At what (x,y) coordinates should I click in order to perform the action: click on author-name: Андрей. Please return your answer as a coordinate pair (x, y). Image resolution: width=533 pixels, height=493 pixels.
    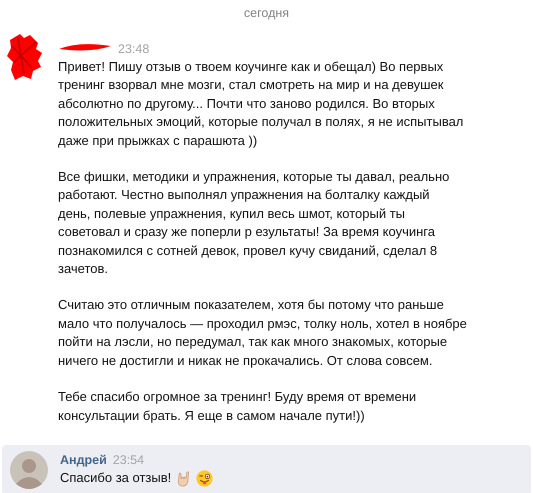
    Looking at the image, I should click on (83, 460).